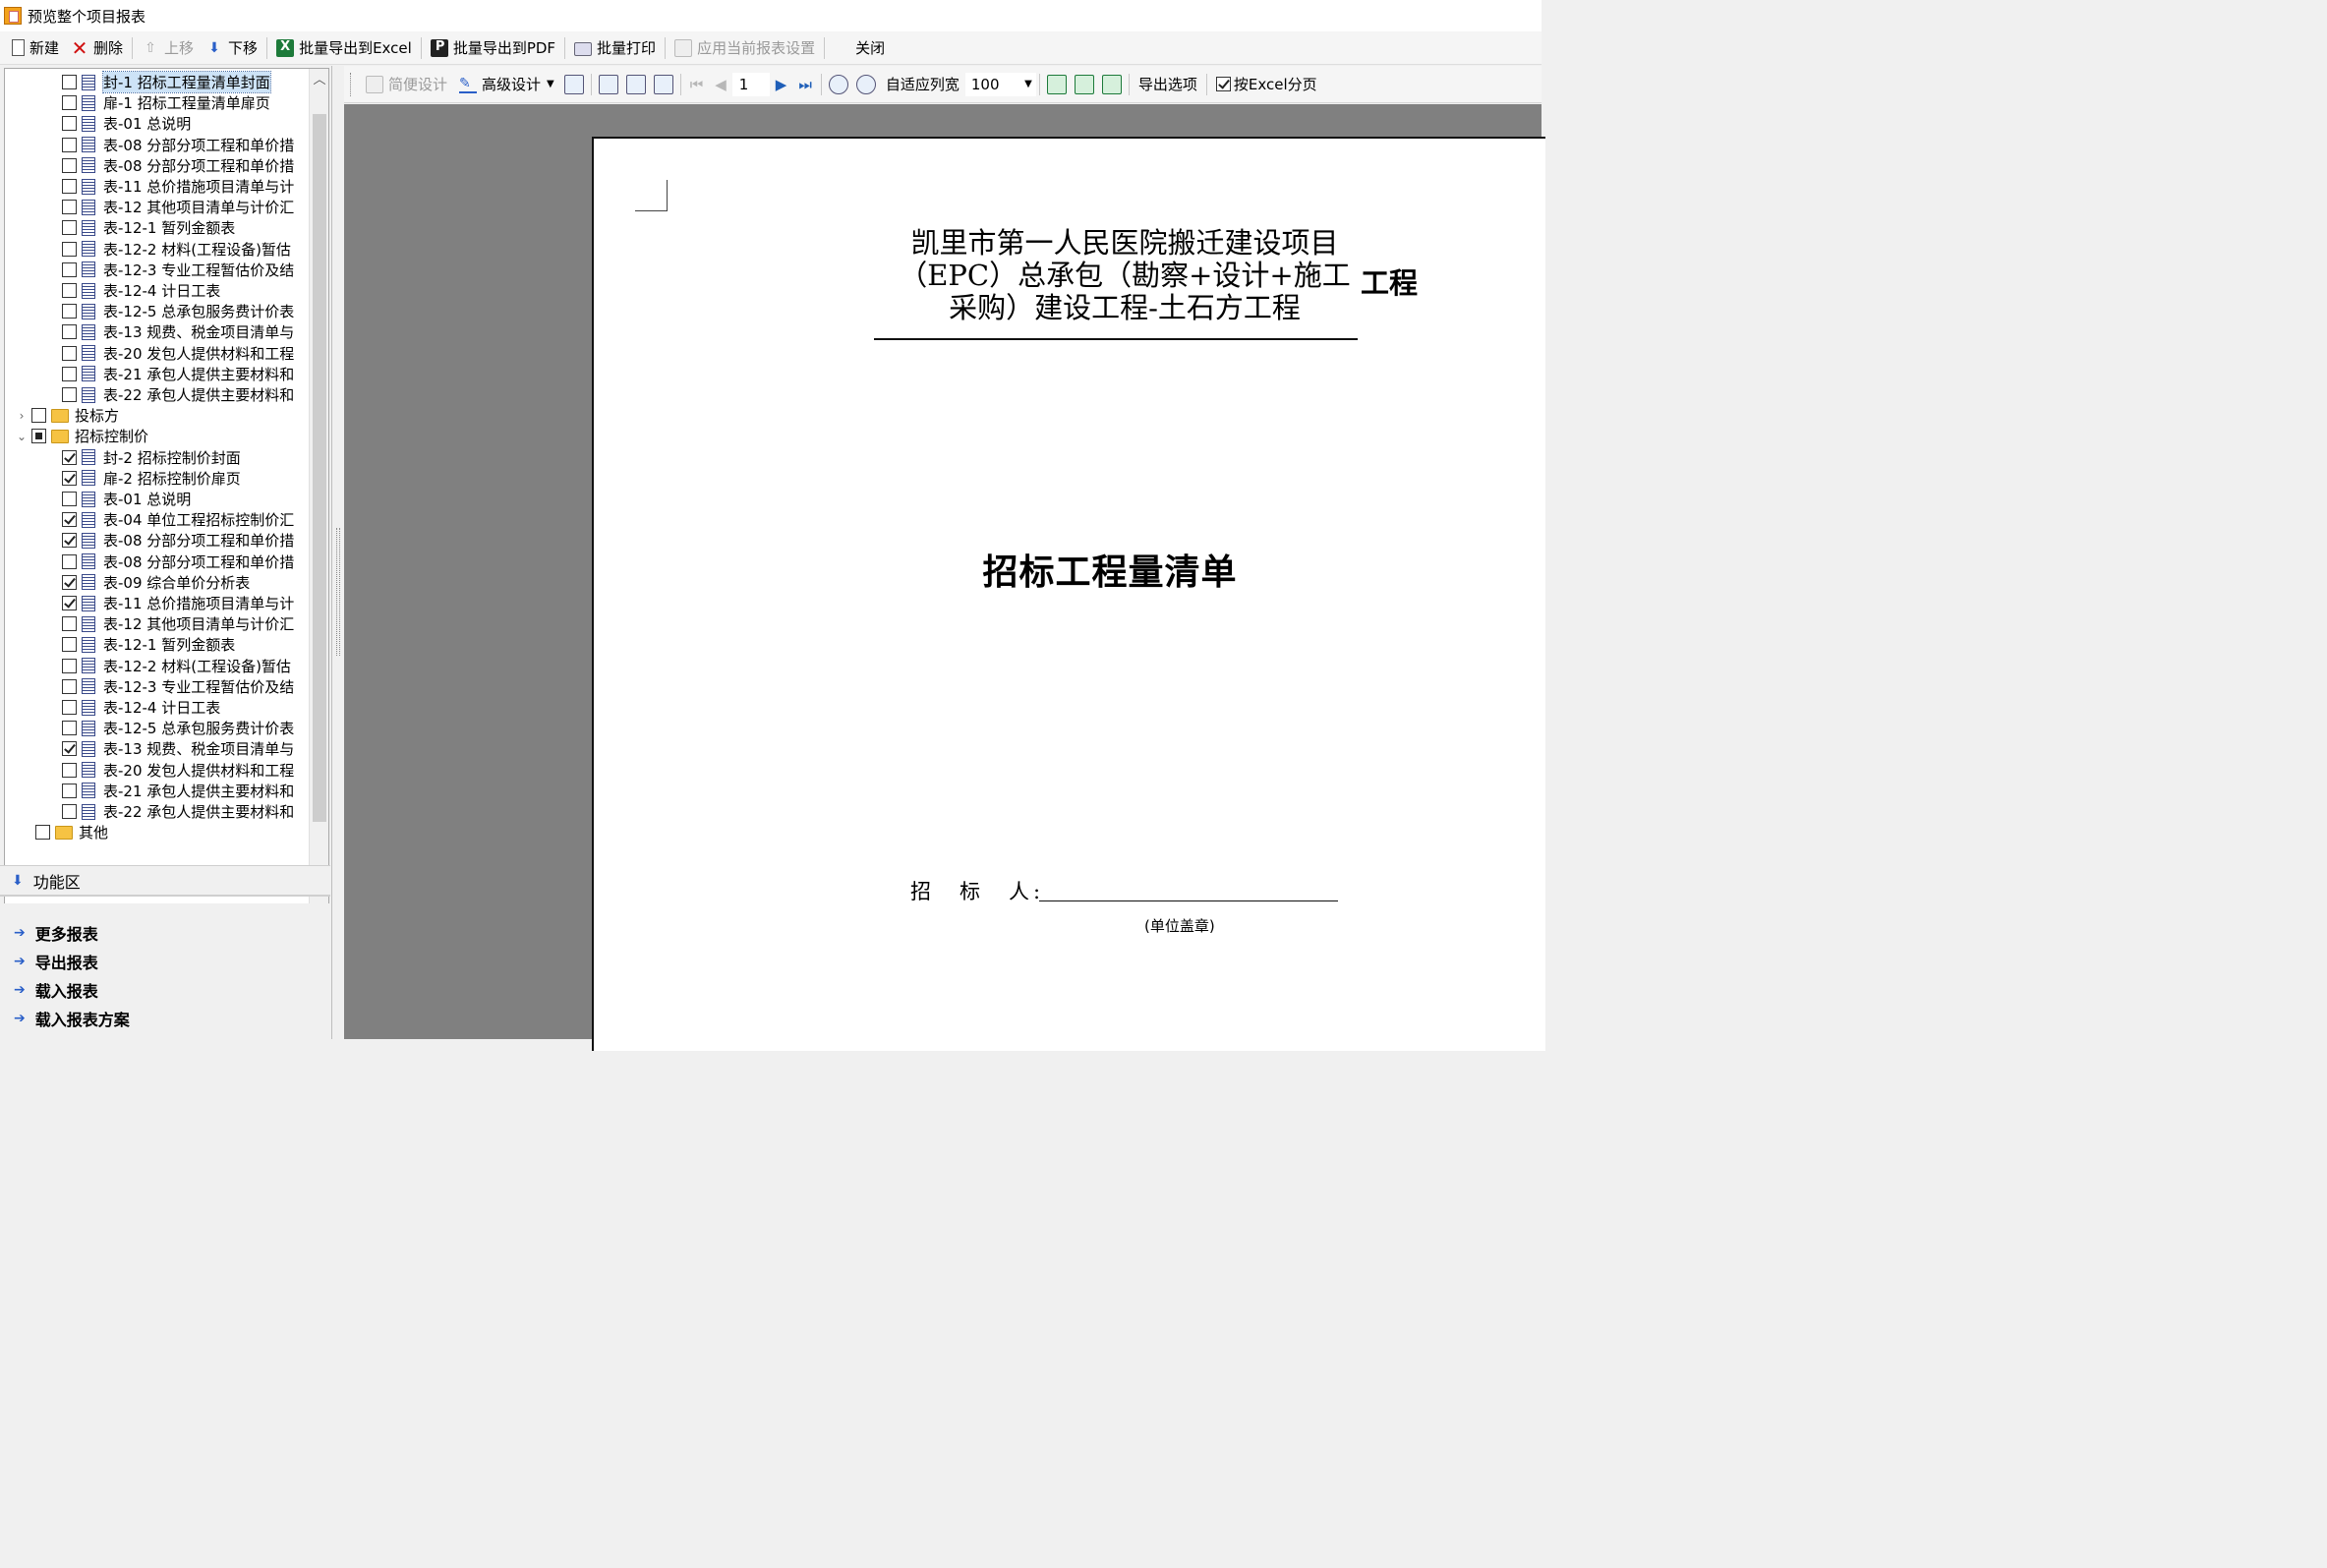 The image size is (2327, 1568). Describe the element at coordinates (608, 84) in the screenshot. I see `single-page-icon` at that location.